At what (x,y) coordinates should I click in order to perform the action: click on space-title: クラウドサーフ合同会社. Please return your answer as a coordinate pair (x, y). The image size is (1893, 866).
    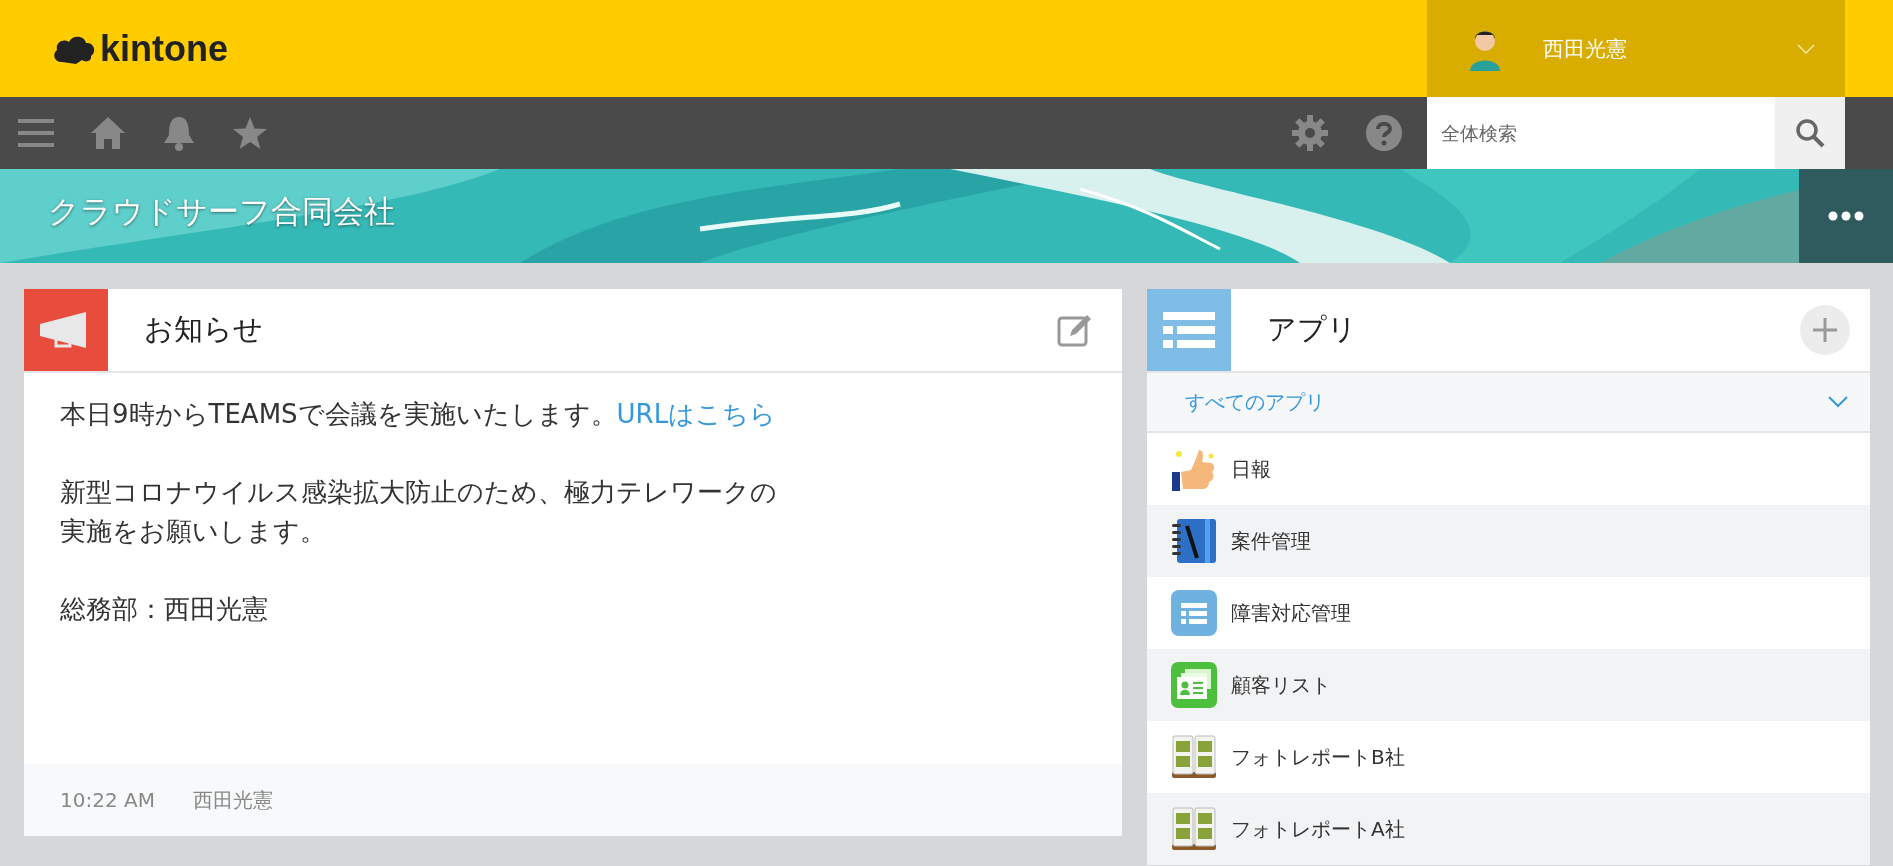
    Looking at the image, I should click on (221, 211).